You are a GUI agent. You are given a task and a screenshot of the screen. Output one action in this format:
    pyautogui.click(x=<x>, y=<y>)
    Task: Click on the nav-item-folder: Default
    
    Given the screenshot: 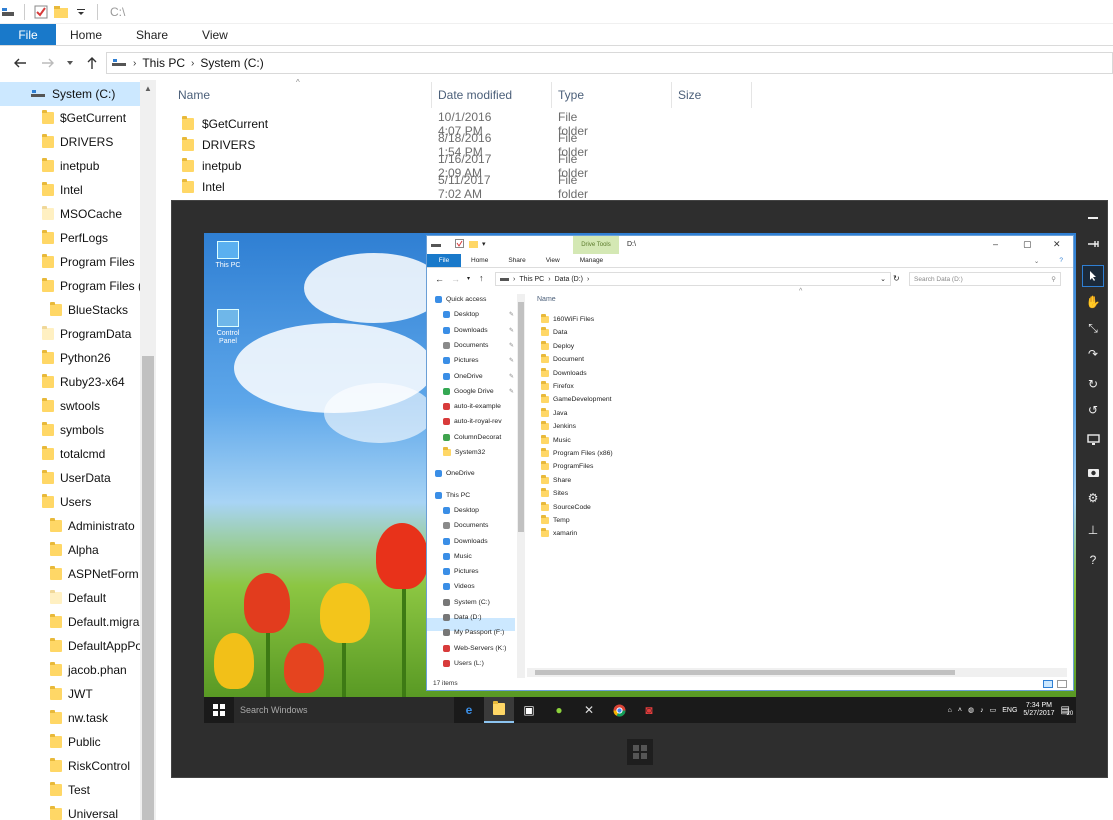 What is the action you would take?
    pyautogui.click(x=78, y=598)
    